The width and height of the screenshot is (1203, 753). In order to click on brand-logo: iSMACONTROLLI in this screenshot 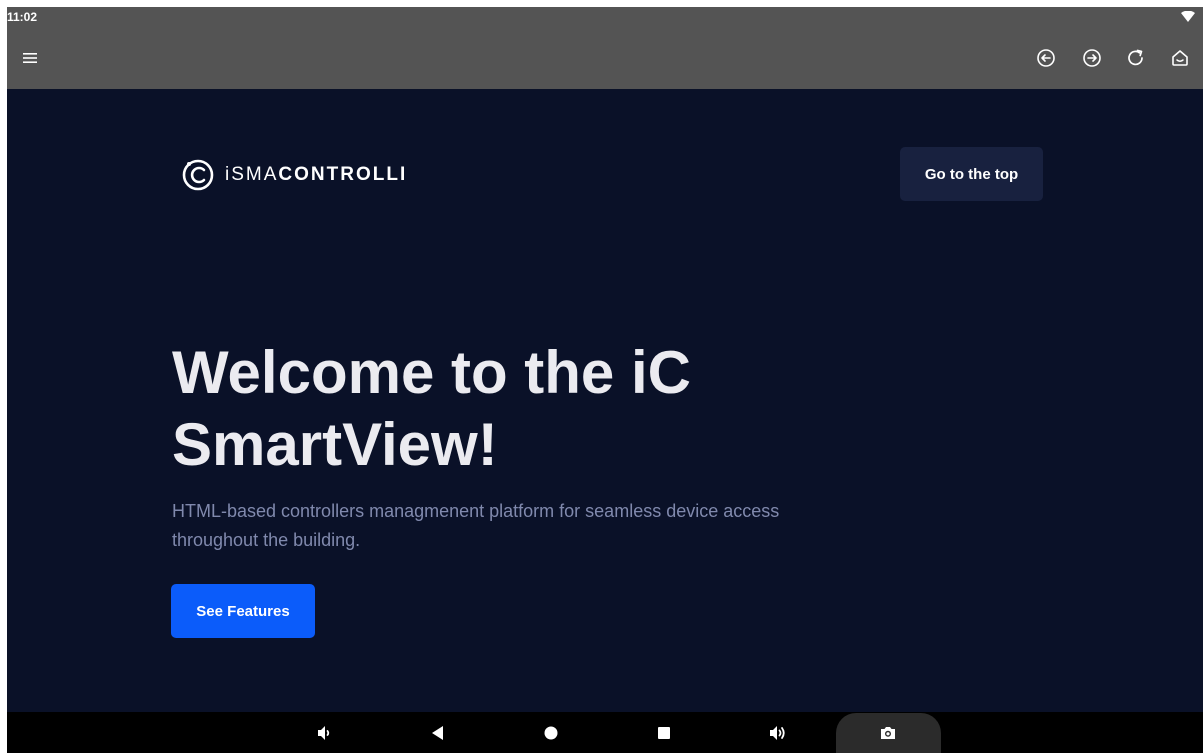, I will do `click(294, 175)`.